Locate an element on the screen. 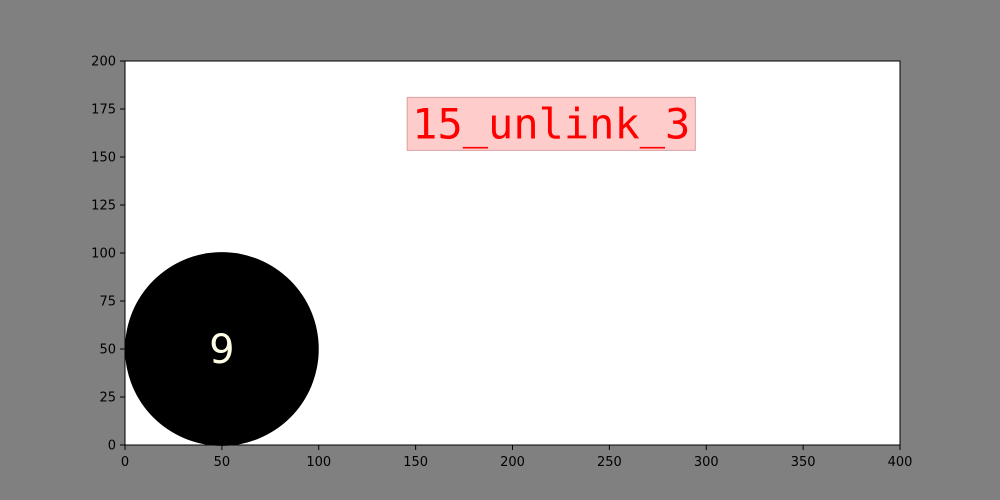  nodes-layer: 9 is located at coordinates (222, 349).